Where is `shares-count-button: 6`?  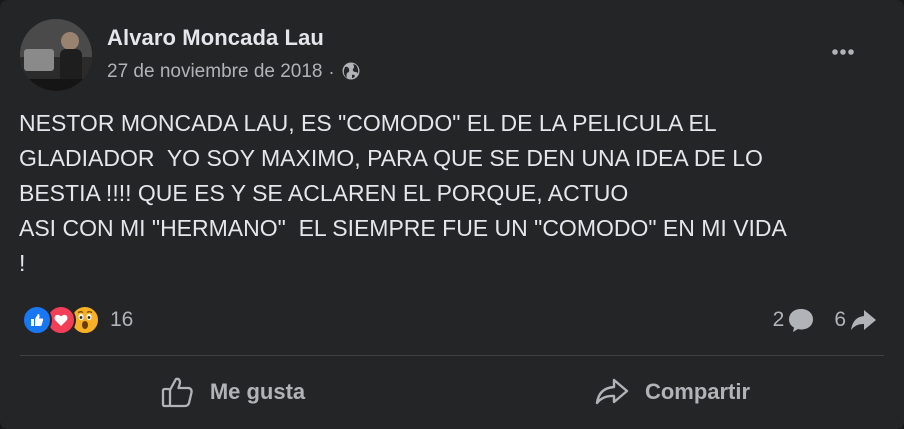 shares-count-button: 6 is located at coordinates (856, 320).